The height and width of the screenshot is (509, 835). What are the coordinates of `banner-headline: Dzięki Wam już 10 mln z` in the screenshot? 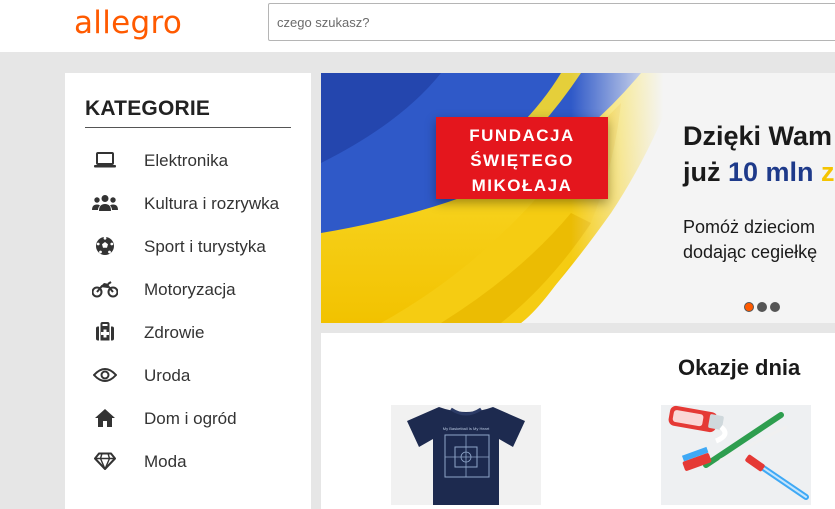 It's located at (759, 154).